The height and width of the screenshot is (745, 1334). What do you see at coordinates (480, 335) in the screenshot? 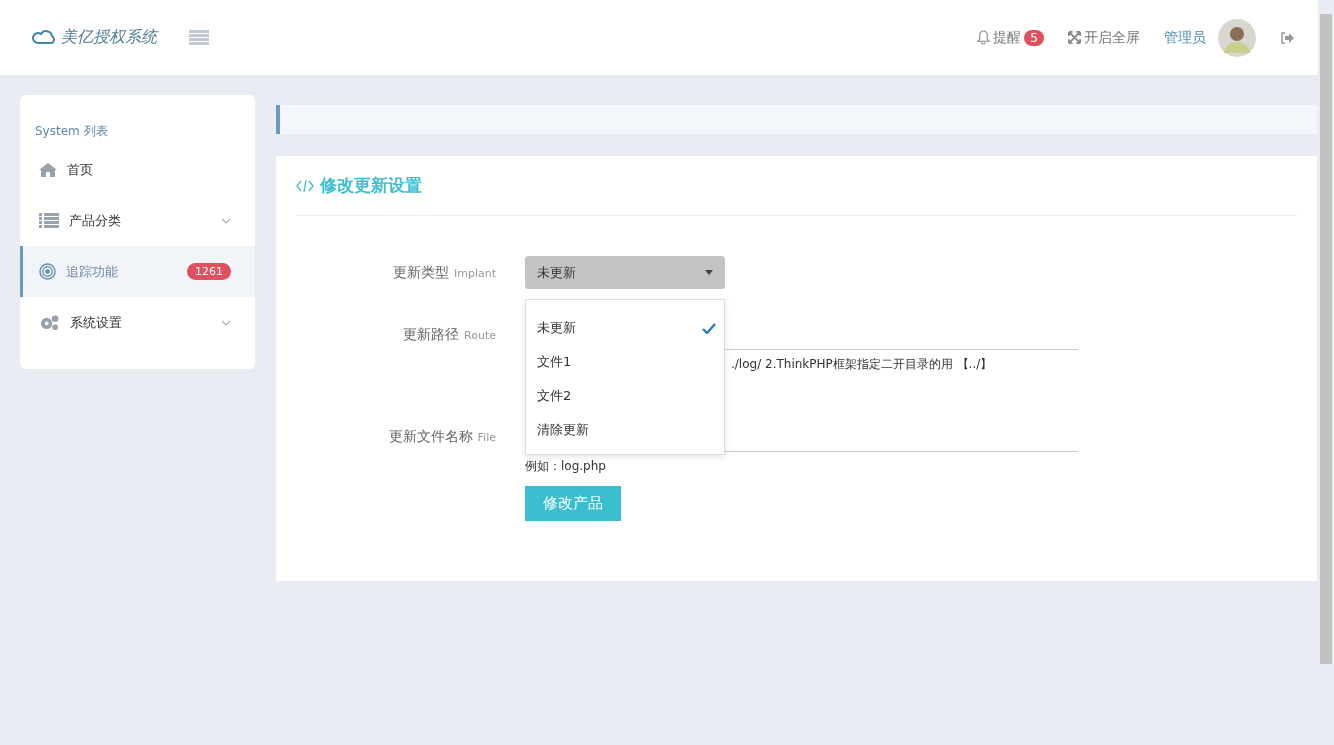
I see `field-sublabel: Route` at bounding box center [480, 335].